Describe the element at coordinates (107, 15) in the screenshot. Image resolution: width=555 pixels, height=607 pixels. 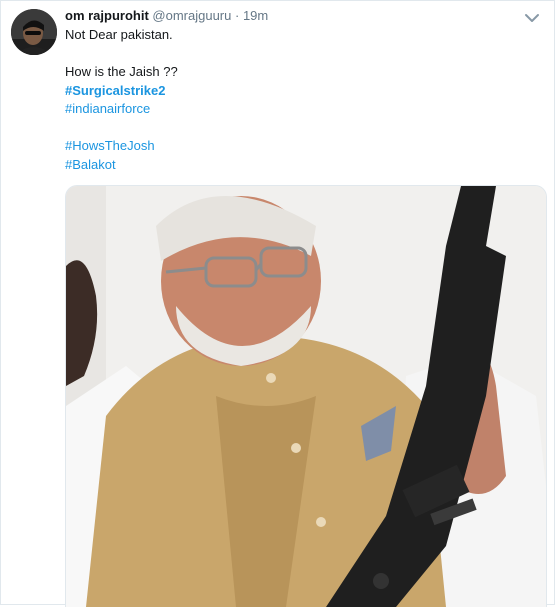
I see `author-name: om rajpurohit` at that location.